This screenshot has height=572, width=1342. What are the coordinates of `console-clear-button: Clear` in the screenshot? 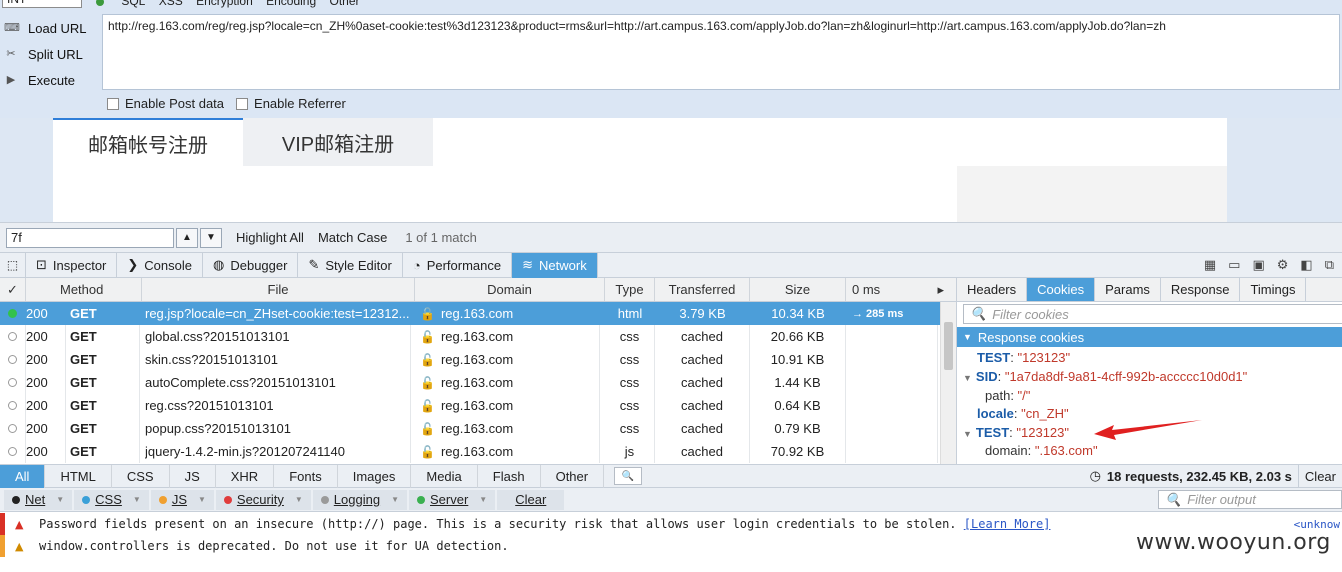 It's located at (531, 499).